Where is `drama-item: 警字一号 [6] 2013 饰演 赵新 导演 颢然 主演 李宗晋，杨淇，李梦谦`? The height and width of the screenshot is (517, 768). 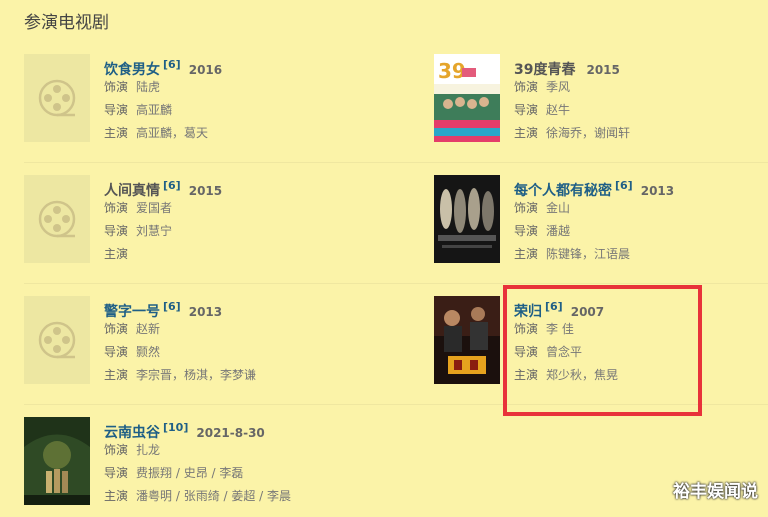 drama-item: 警字一号 [6] 2013 饰演 赵新 导演 颢然 主演 李宗晋，杨淇，李梦谦 is located at coordinates (194, 346).